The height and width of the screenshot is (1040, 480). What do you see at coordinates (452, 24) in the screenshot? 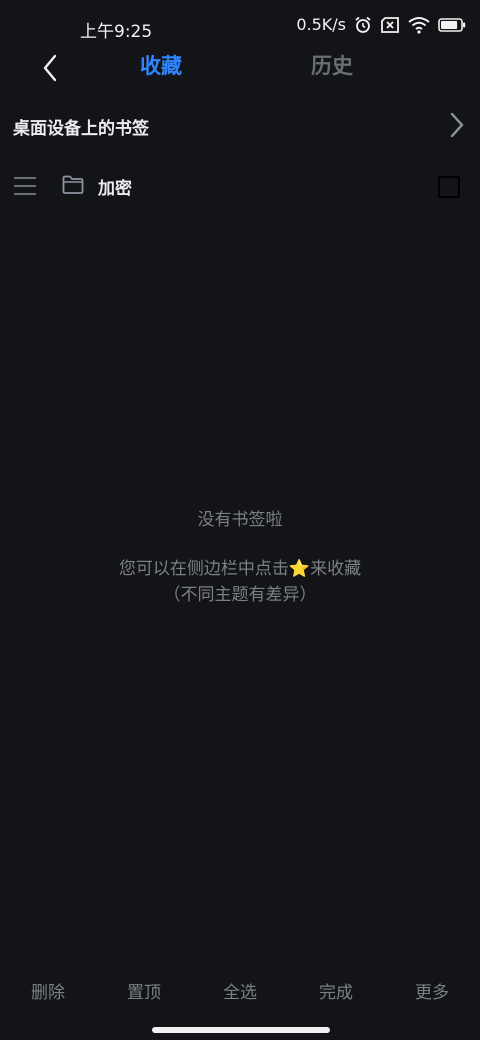
I see `battery-icon` at bounding box center [452, 24].